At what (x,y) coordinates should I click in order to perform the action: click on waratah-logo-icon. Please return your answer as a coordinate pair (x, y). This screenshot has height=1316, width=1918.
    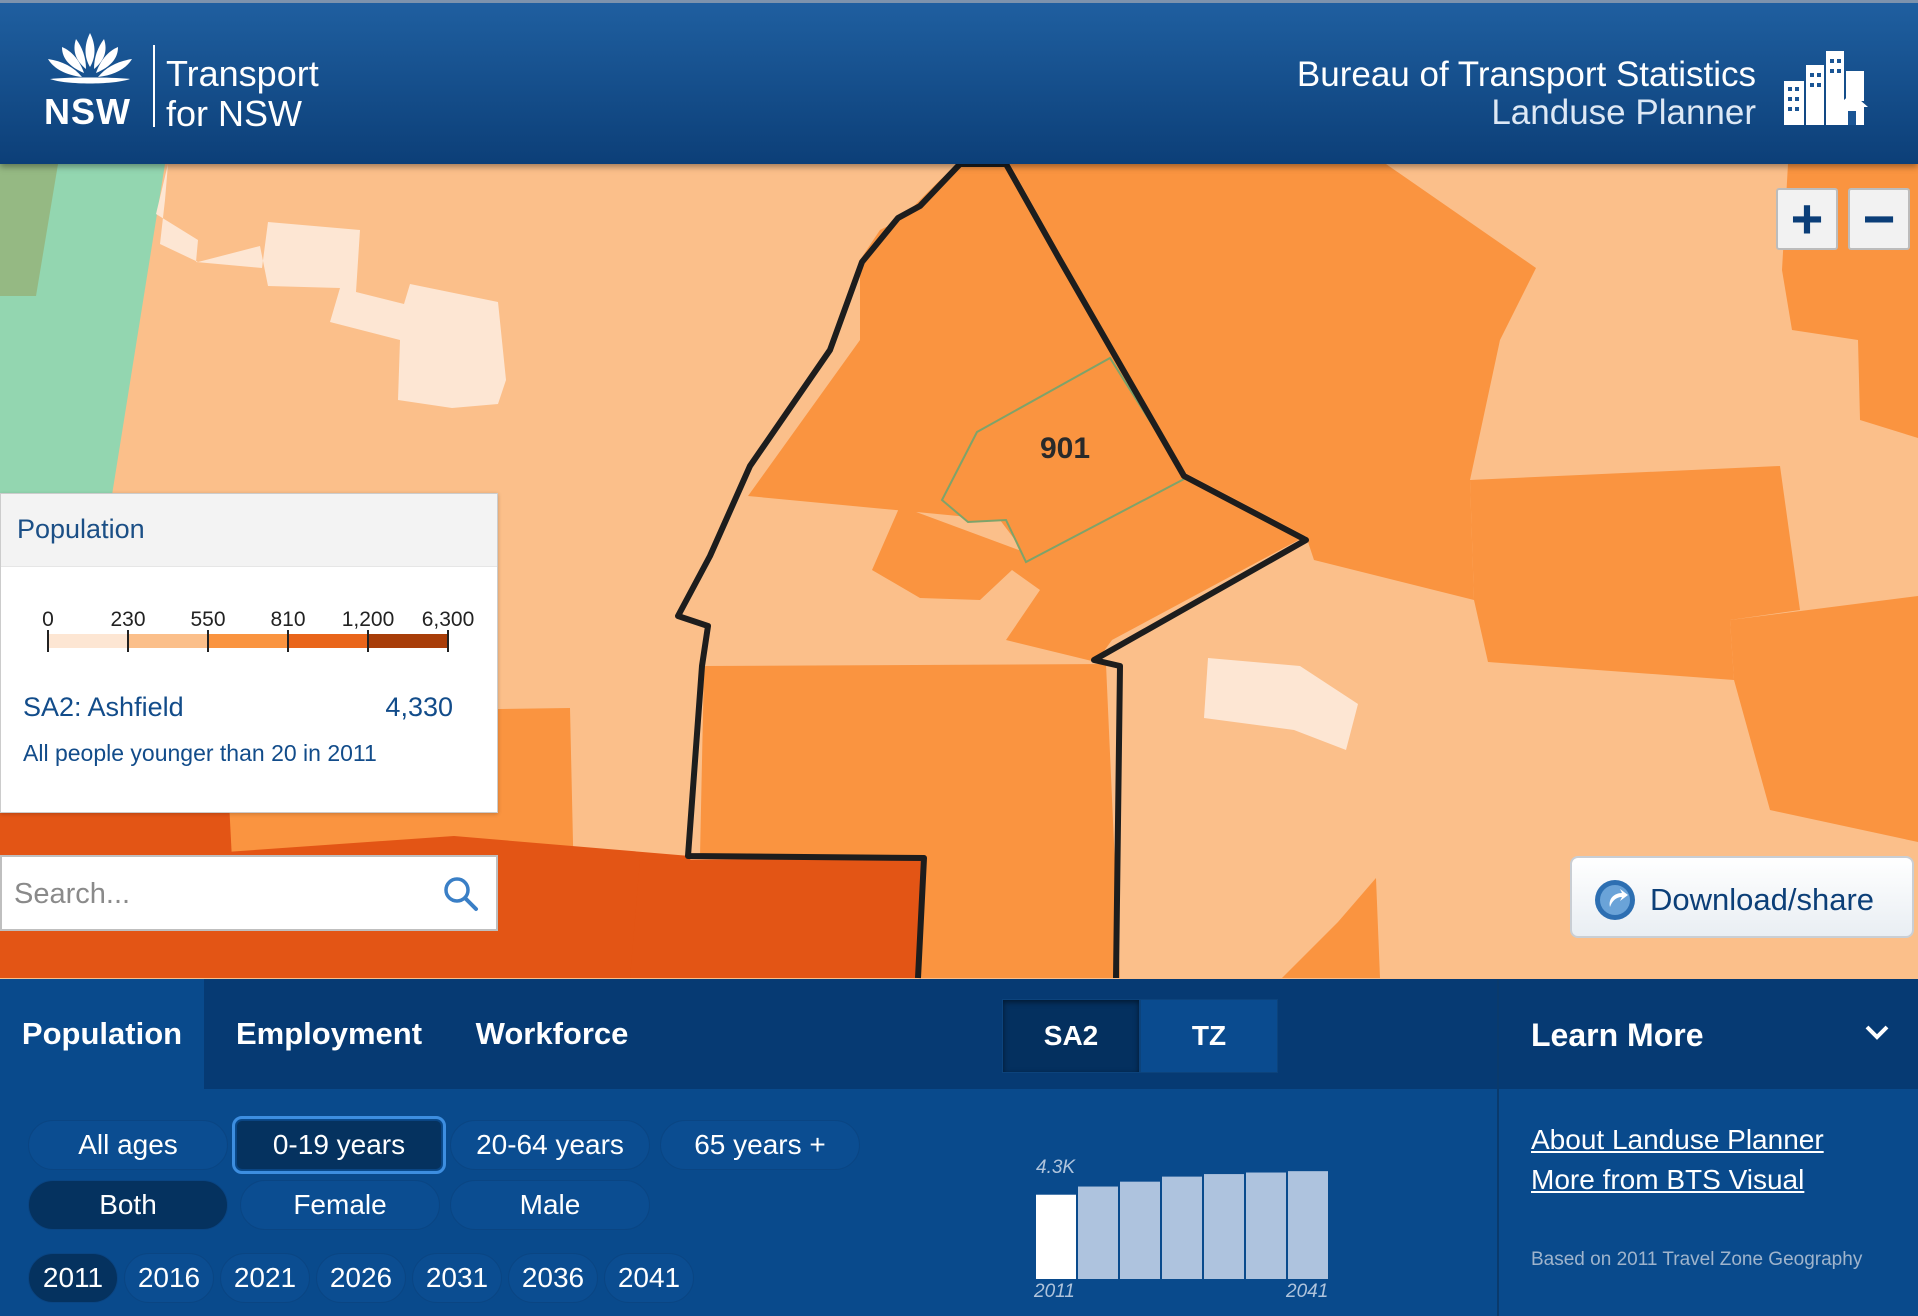
    Looking at the image, I should click on (90, 58).